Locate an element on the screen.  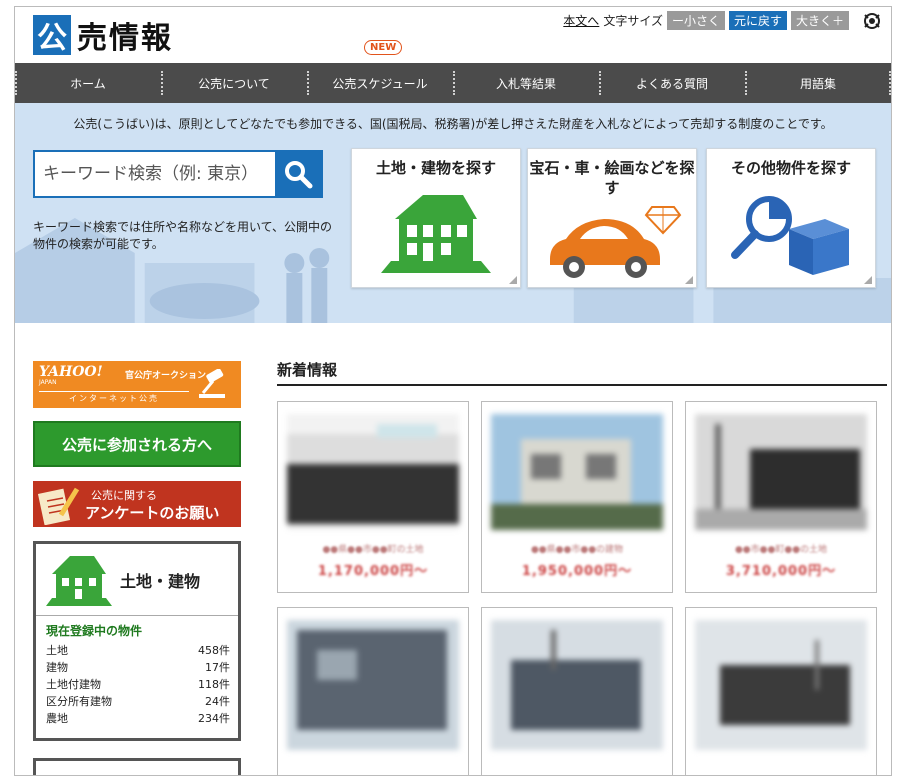
news-heading: 新着情報 is located at coordinates (582, 372).